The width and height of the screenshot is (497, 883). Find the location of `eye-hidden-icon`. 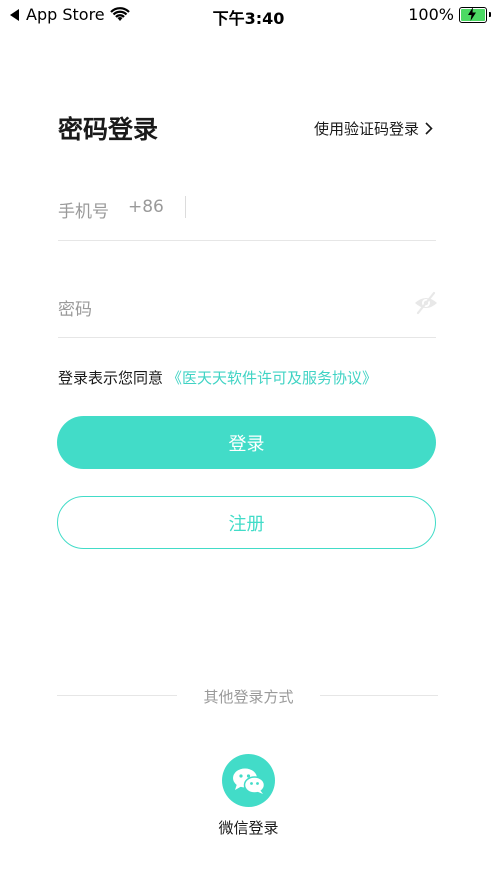

eye-hidden-icon is located at coordinates (426, 303).